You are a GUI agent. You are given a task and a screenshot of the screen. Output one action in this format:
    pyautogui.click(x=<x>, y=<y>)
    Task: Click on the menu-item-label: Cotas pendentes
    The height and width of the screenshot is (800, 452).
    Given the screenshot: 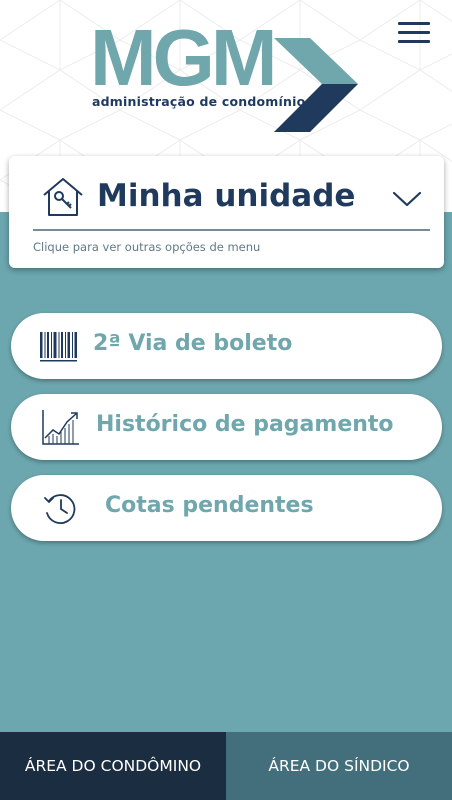 What is the action you would take?
    pyautogui.click(x=209, y=505)
    